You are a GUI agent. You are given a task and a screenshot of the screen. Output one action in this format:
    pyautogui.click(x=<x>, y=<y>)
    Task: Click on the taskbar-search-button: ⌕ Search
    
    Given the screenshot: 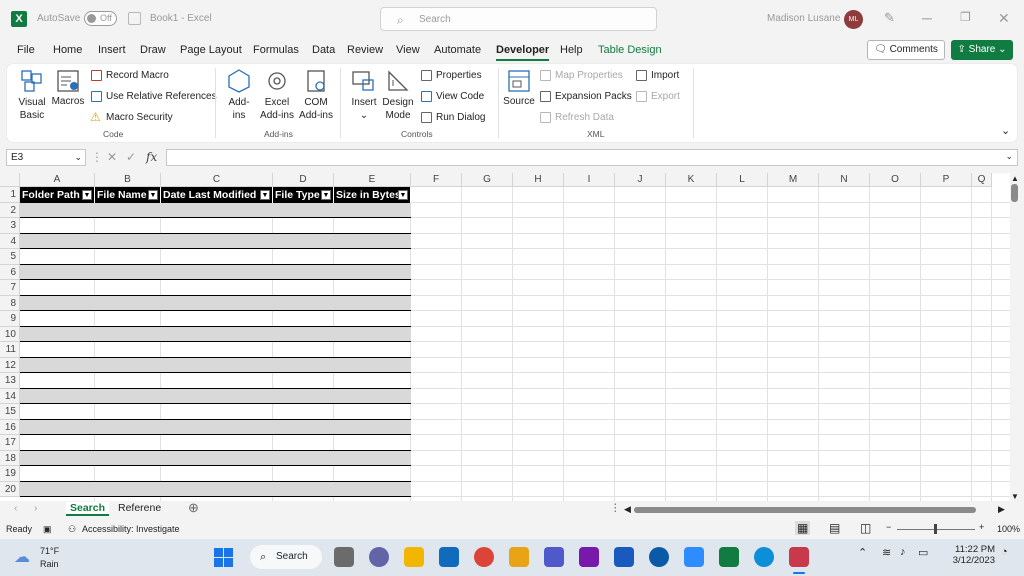 What is the action you would take?
    pyautogui.click(x=286, y=557)
    